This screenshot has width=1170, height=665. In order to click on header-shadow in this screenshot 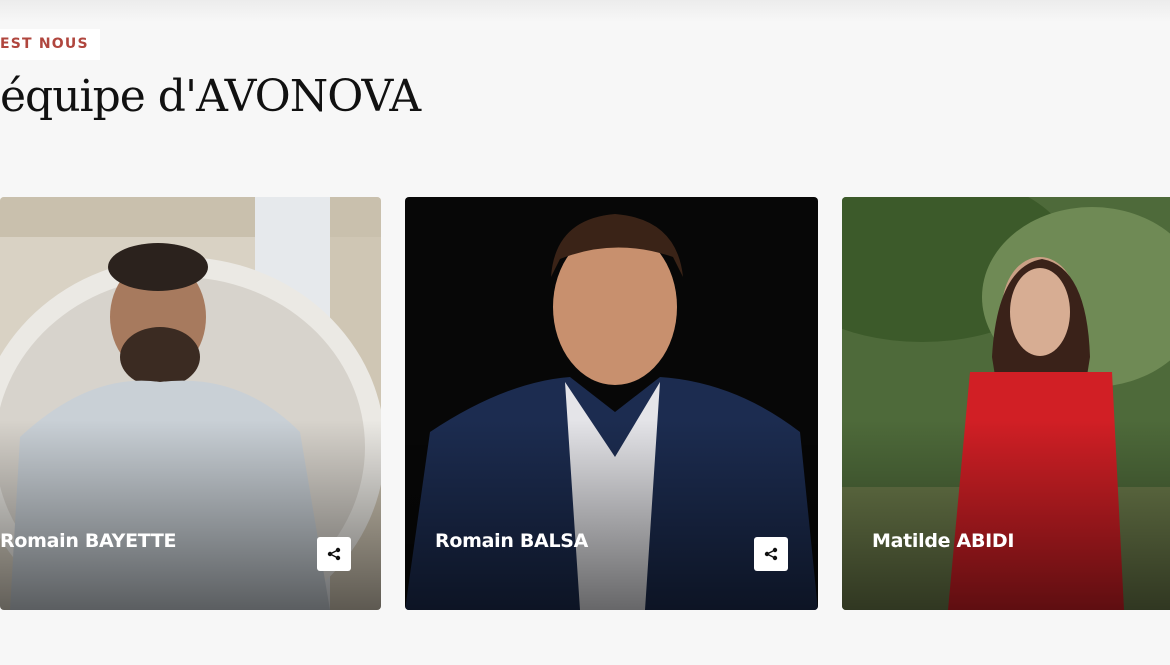, I will do `click(585, 11)`.